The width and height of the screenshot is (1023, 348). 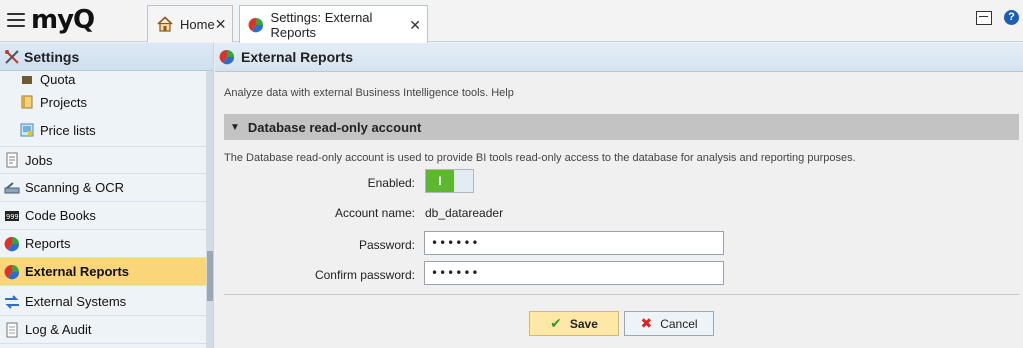 What do you see at coordinates (621, 294) in the screenshot?
I see `divider` at bounding box center [621, 294].